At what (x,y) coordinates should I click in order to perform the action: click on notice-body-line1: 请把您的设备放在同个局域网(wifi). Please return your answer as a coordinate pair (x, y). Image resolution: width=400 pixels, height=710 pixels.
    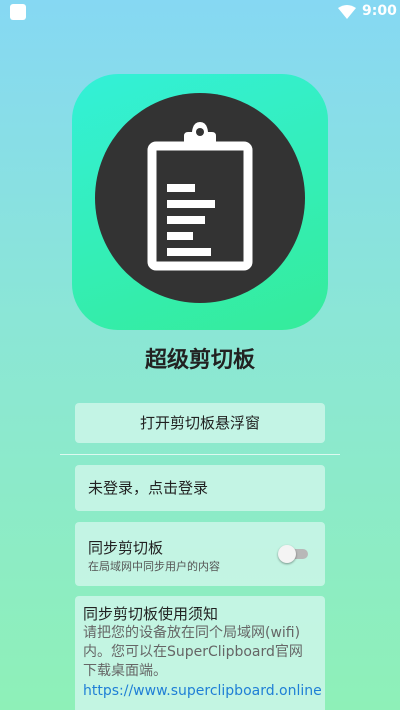
    Looking at the image, I should click on (192, 633).